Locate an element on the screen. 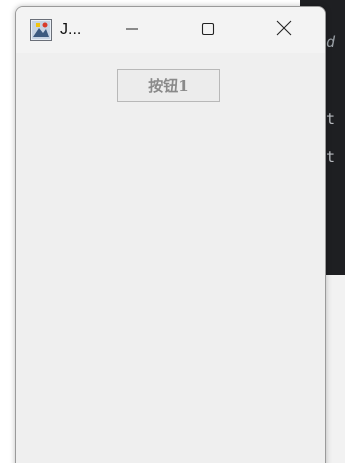 The image size is (345, 463). maximize-button is located at coordinates (208, 30).